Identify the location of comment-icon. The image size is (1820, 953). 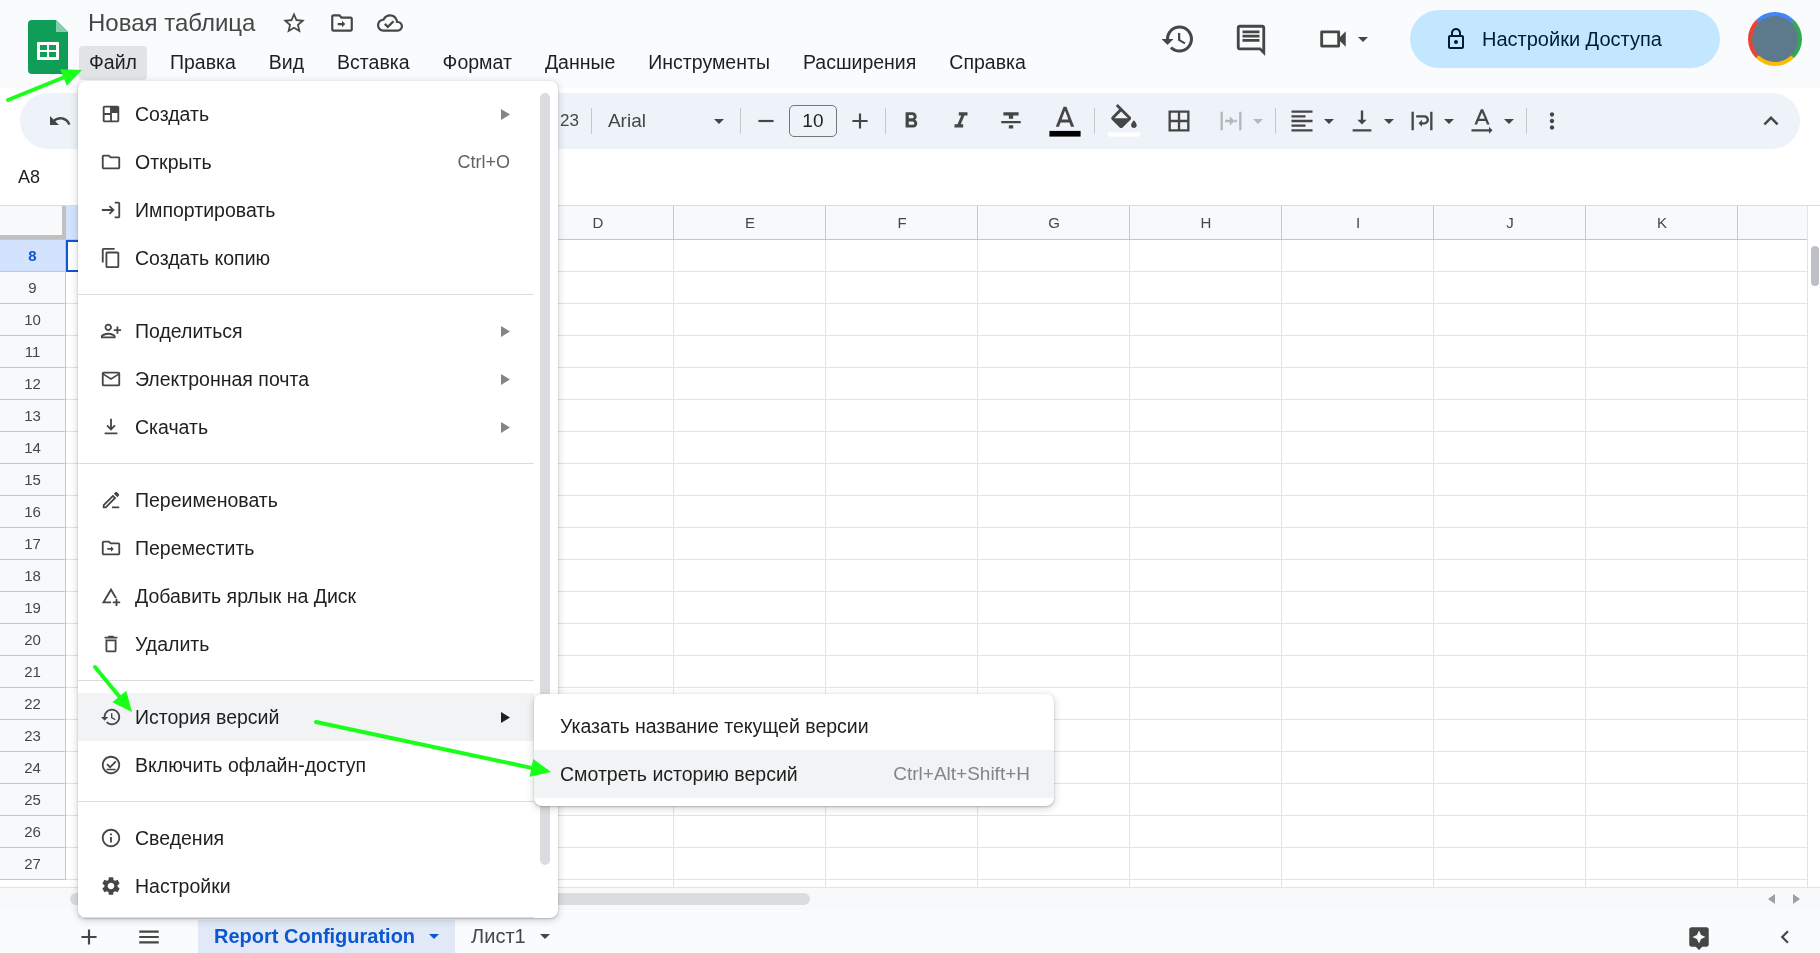
(1251, 39).